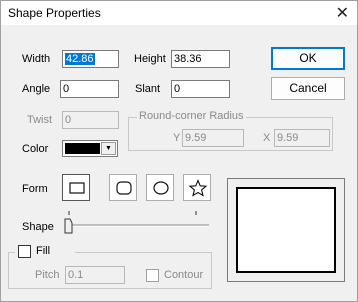  I want to click on color-dropdown: ▼, so click(90, 148).